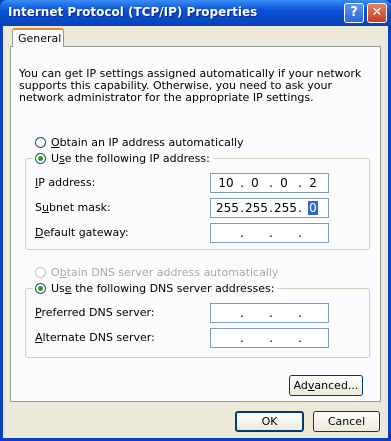  What do you see at coordinates (40, 142) in the screenshot?
I see `obtain-ip-auto-radio` at bounding box center [40, 142].